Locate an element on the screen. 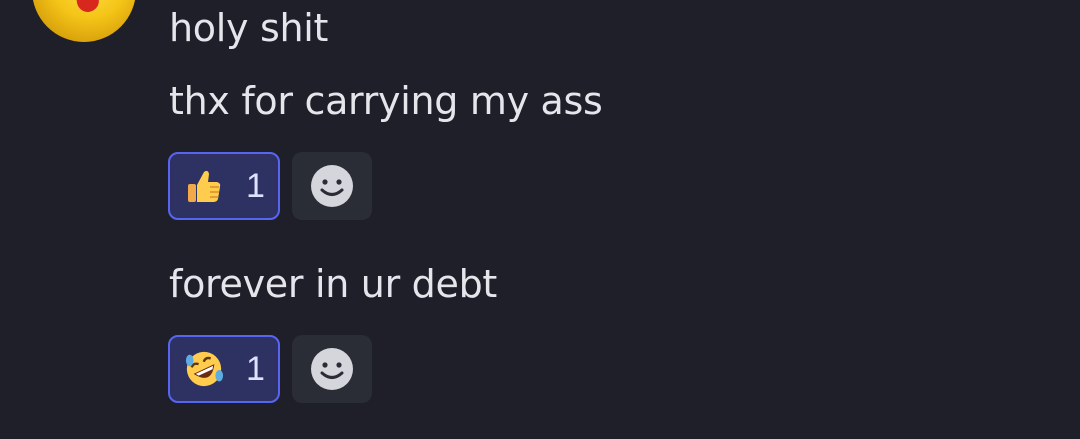 The height and width of the screenshot is (439, 1080). reaction-bar-2: 1 is located at coordinates (270, 369).